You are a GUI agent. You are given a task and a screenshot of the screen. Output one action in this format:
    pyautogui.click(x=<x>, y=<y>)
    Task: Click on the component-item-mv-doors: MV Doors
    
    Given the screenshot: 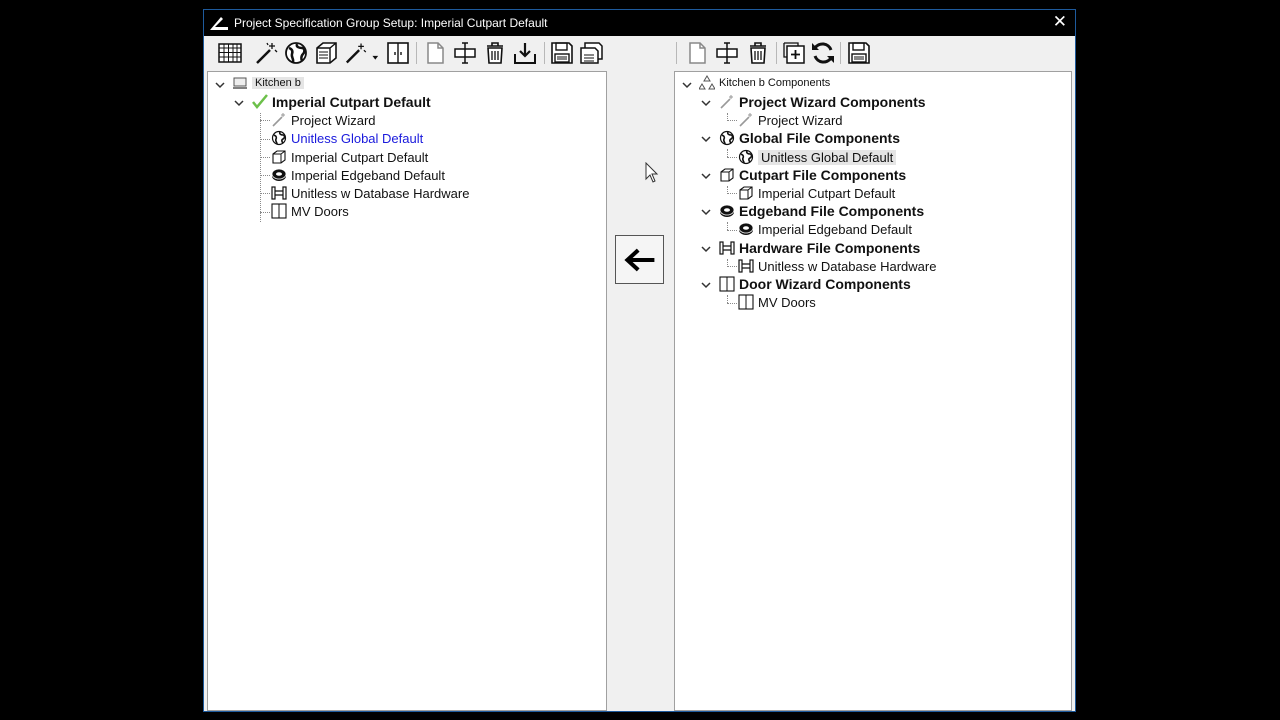 What is the action you would take?
    pyautogui.click(x=777, y=302)
    